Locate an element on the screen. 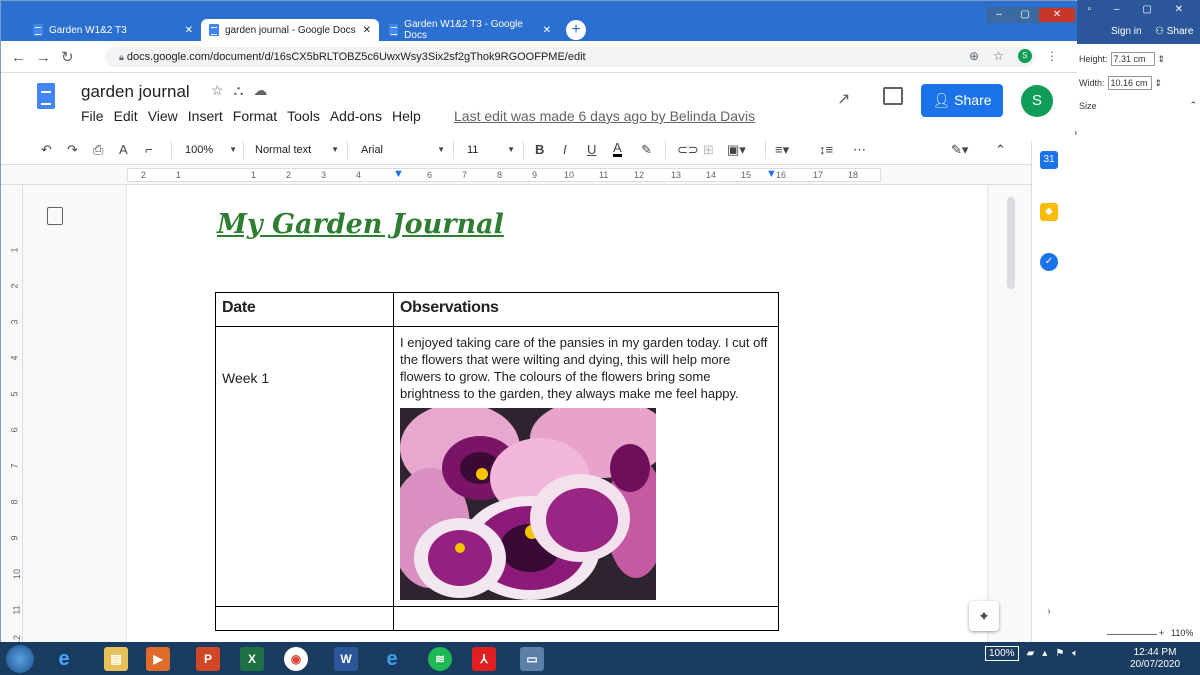 The image size is (1200, 675). more-tools-button: ⋯ is located at coordinates (859, 150).